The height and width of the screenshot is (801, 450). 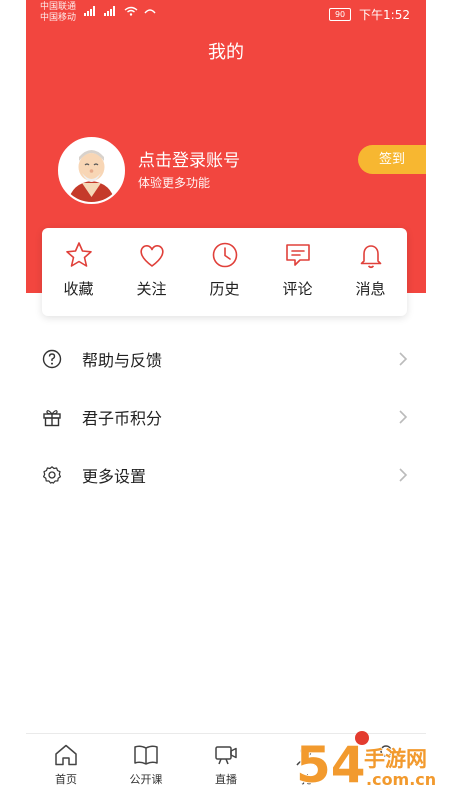 What do you see at coordinates (384, 15) in the screenshot?
I see `clock-time: 下午1:52` at bounding box center [384, 15].